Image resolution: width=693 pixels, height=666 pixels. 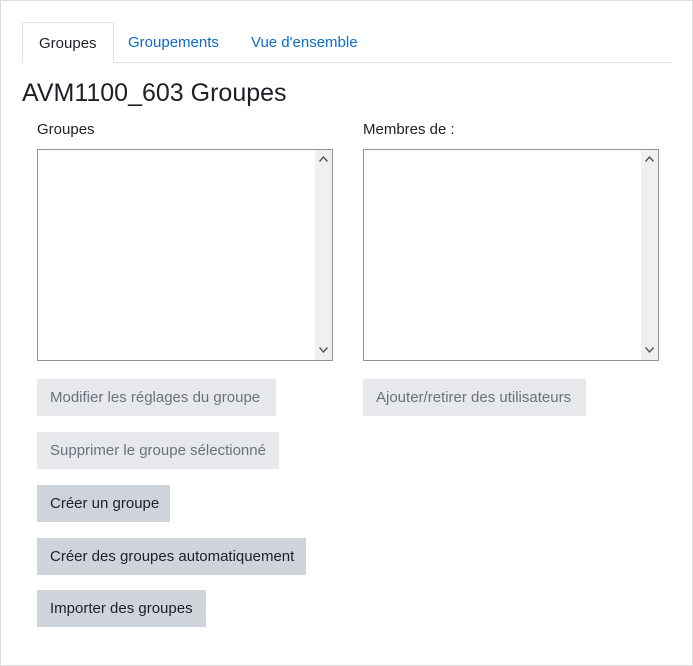 I want to click on page-title: AVM1100_603 Groupes, so click(x=154, y=93).